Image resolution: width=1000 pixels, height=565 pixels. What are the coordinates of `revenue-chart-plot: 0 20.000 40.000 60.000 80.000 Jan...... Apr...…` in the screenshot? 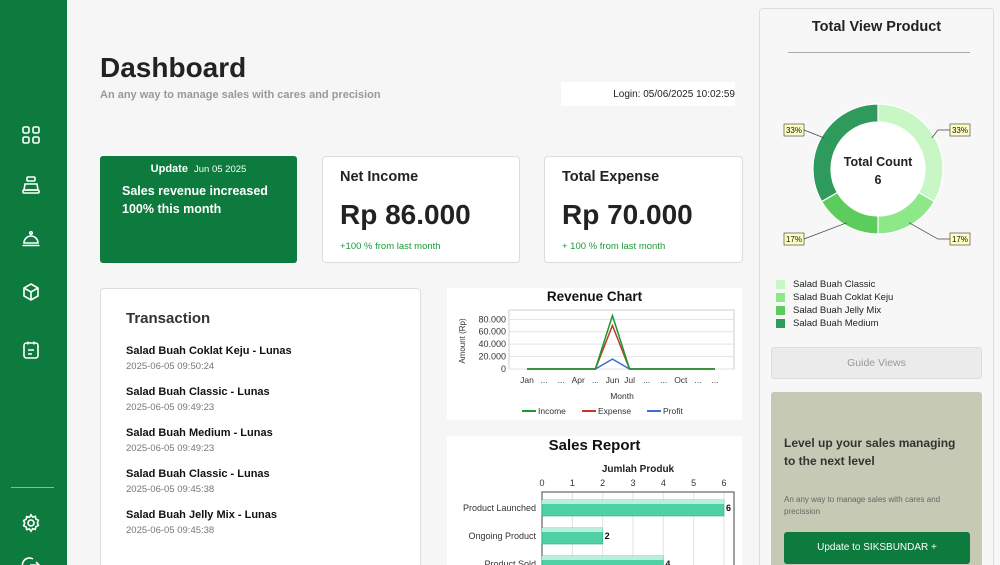 It's located at (596, 362).